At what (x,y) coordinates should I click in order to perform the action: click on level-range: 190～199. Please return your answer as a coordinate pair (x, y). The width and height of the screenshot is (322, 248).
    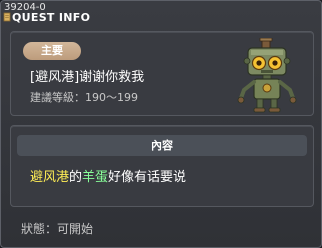
    Looking at the image, I should click on (111, 97).